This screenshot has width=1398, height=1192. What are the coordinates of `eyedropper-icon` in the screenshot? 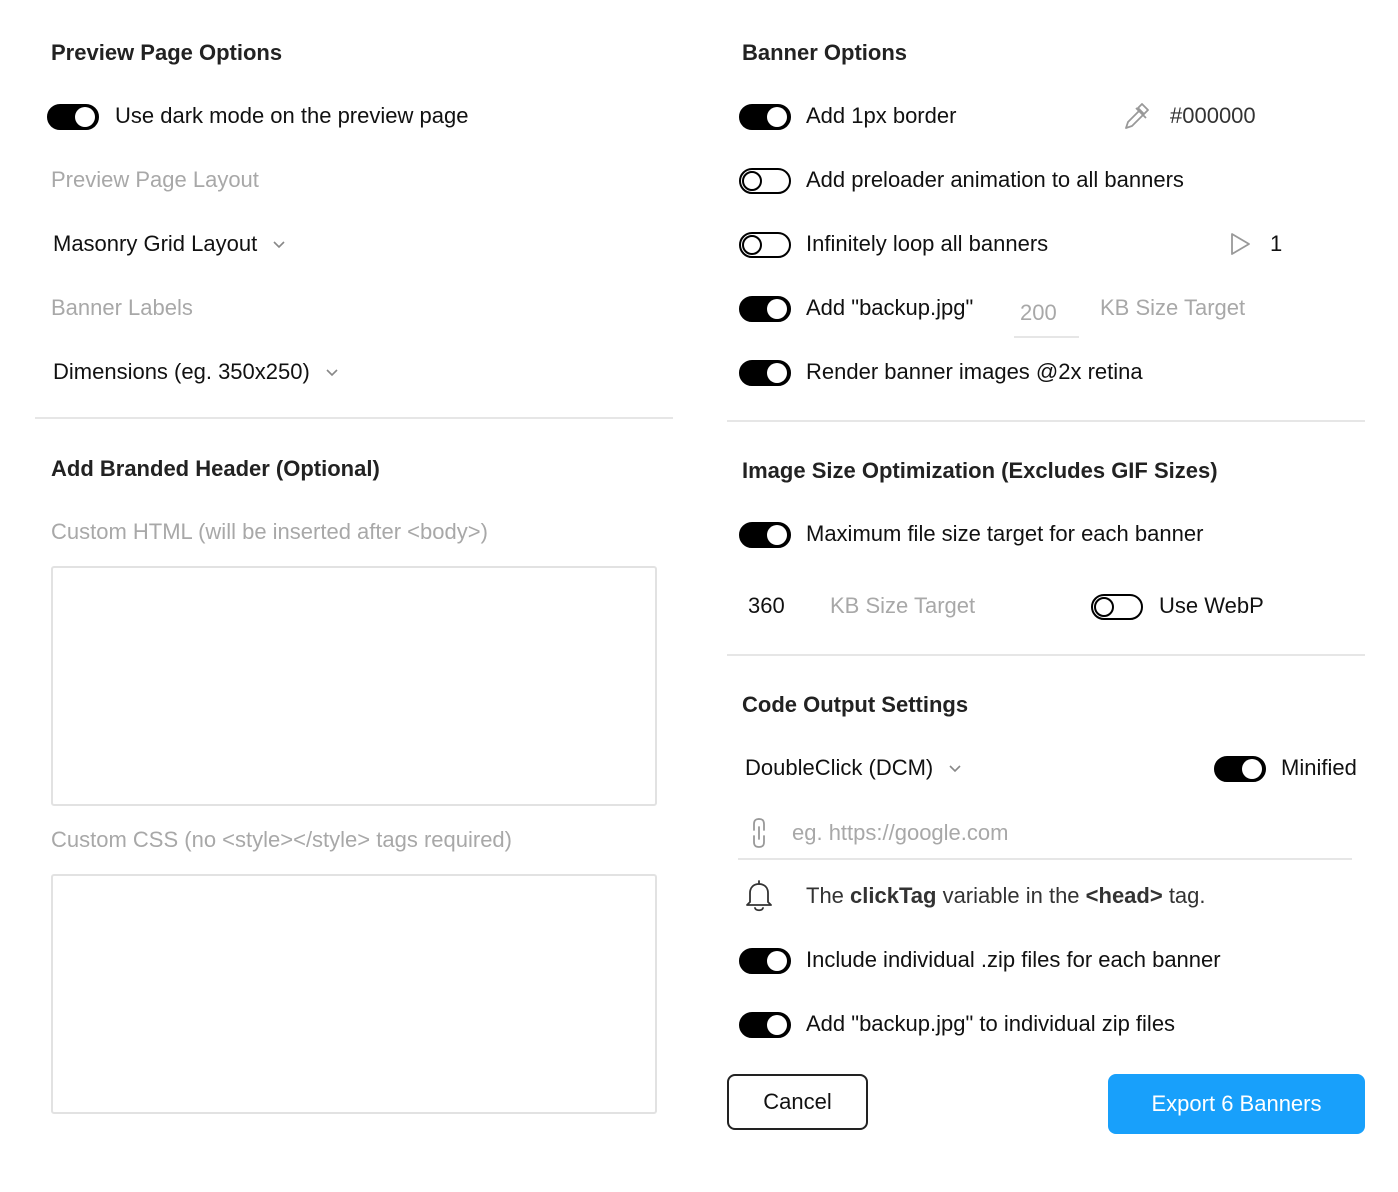 It's located at (1136, 116).